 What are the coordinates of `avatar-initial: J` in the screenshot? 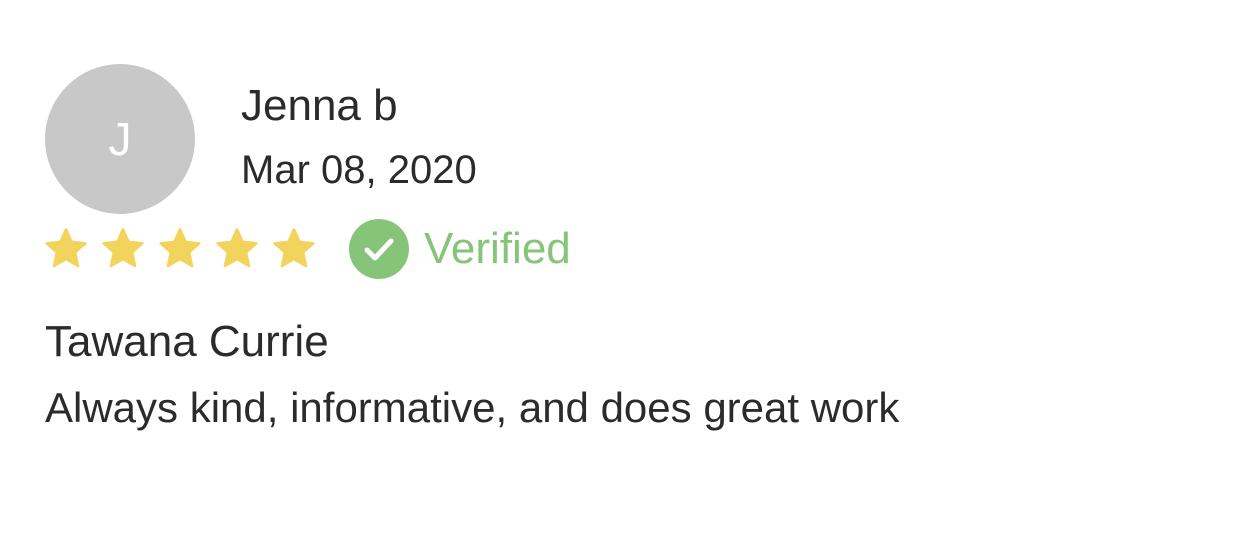 It's located at (120, 139).